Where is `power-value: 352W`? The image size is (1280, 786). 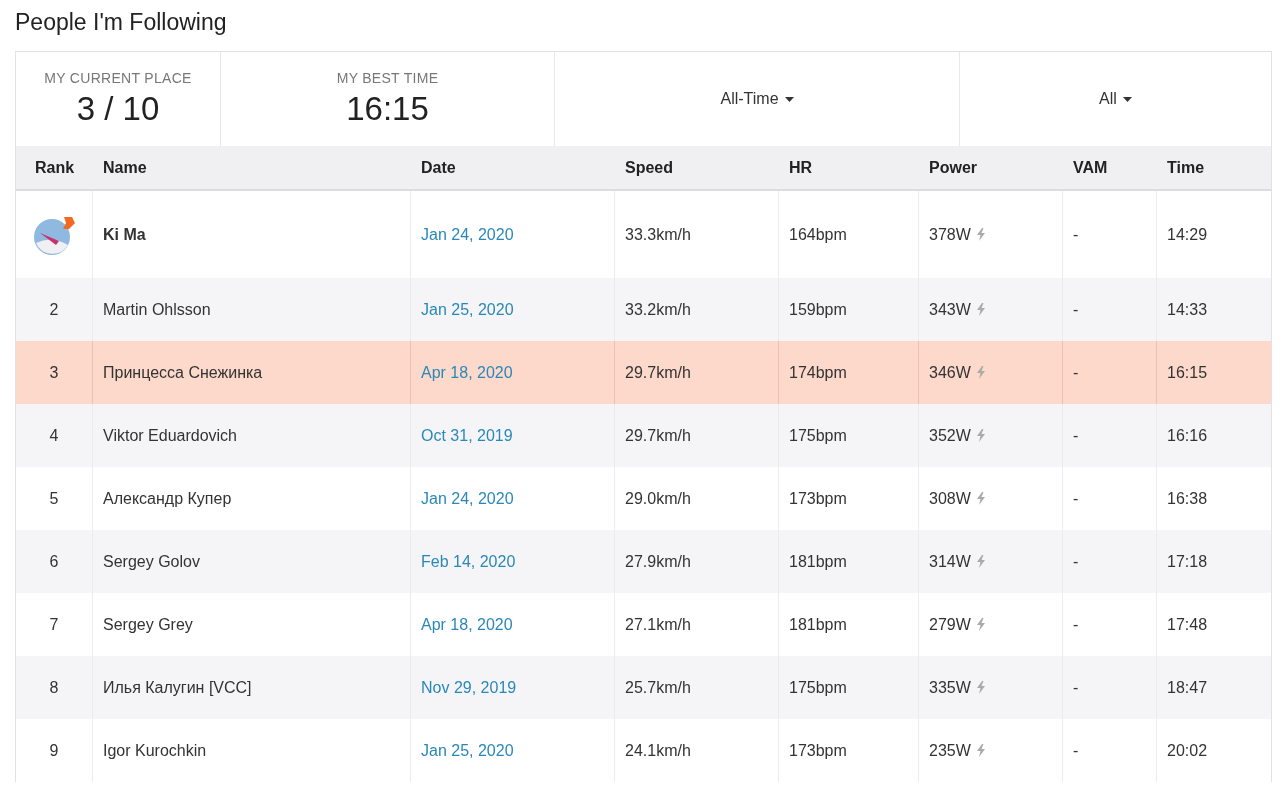
power-value: 352W is located at coordinates (950, 435).